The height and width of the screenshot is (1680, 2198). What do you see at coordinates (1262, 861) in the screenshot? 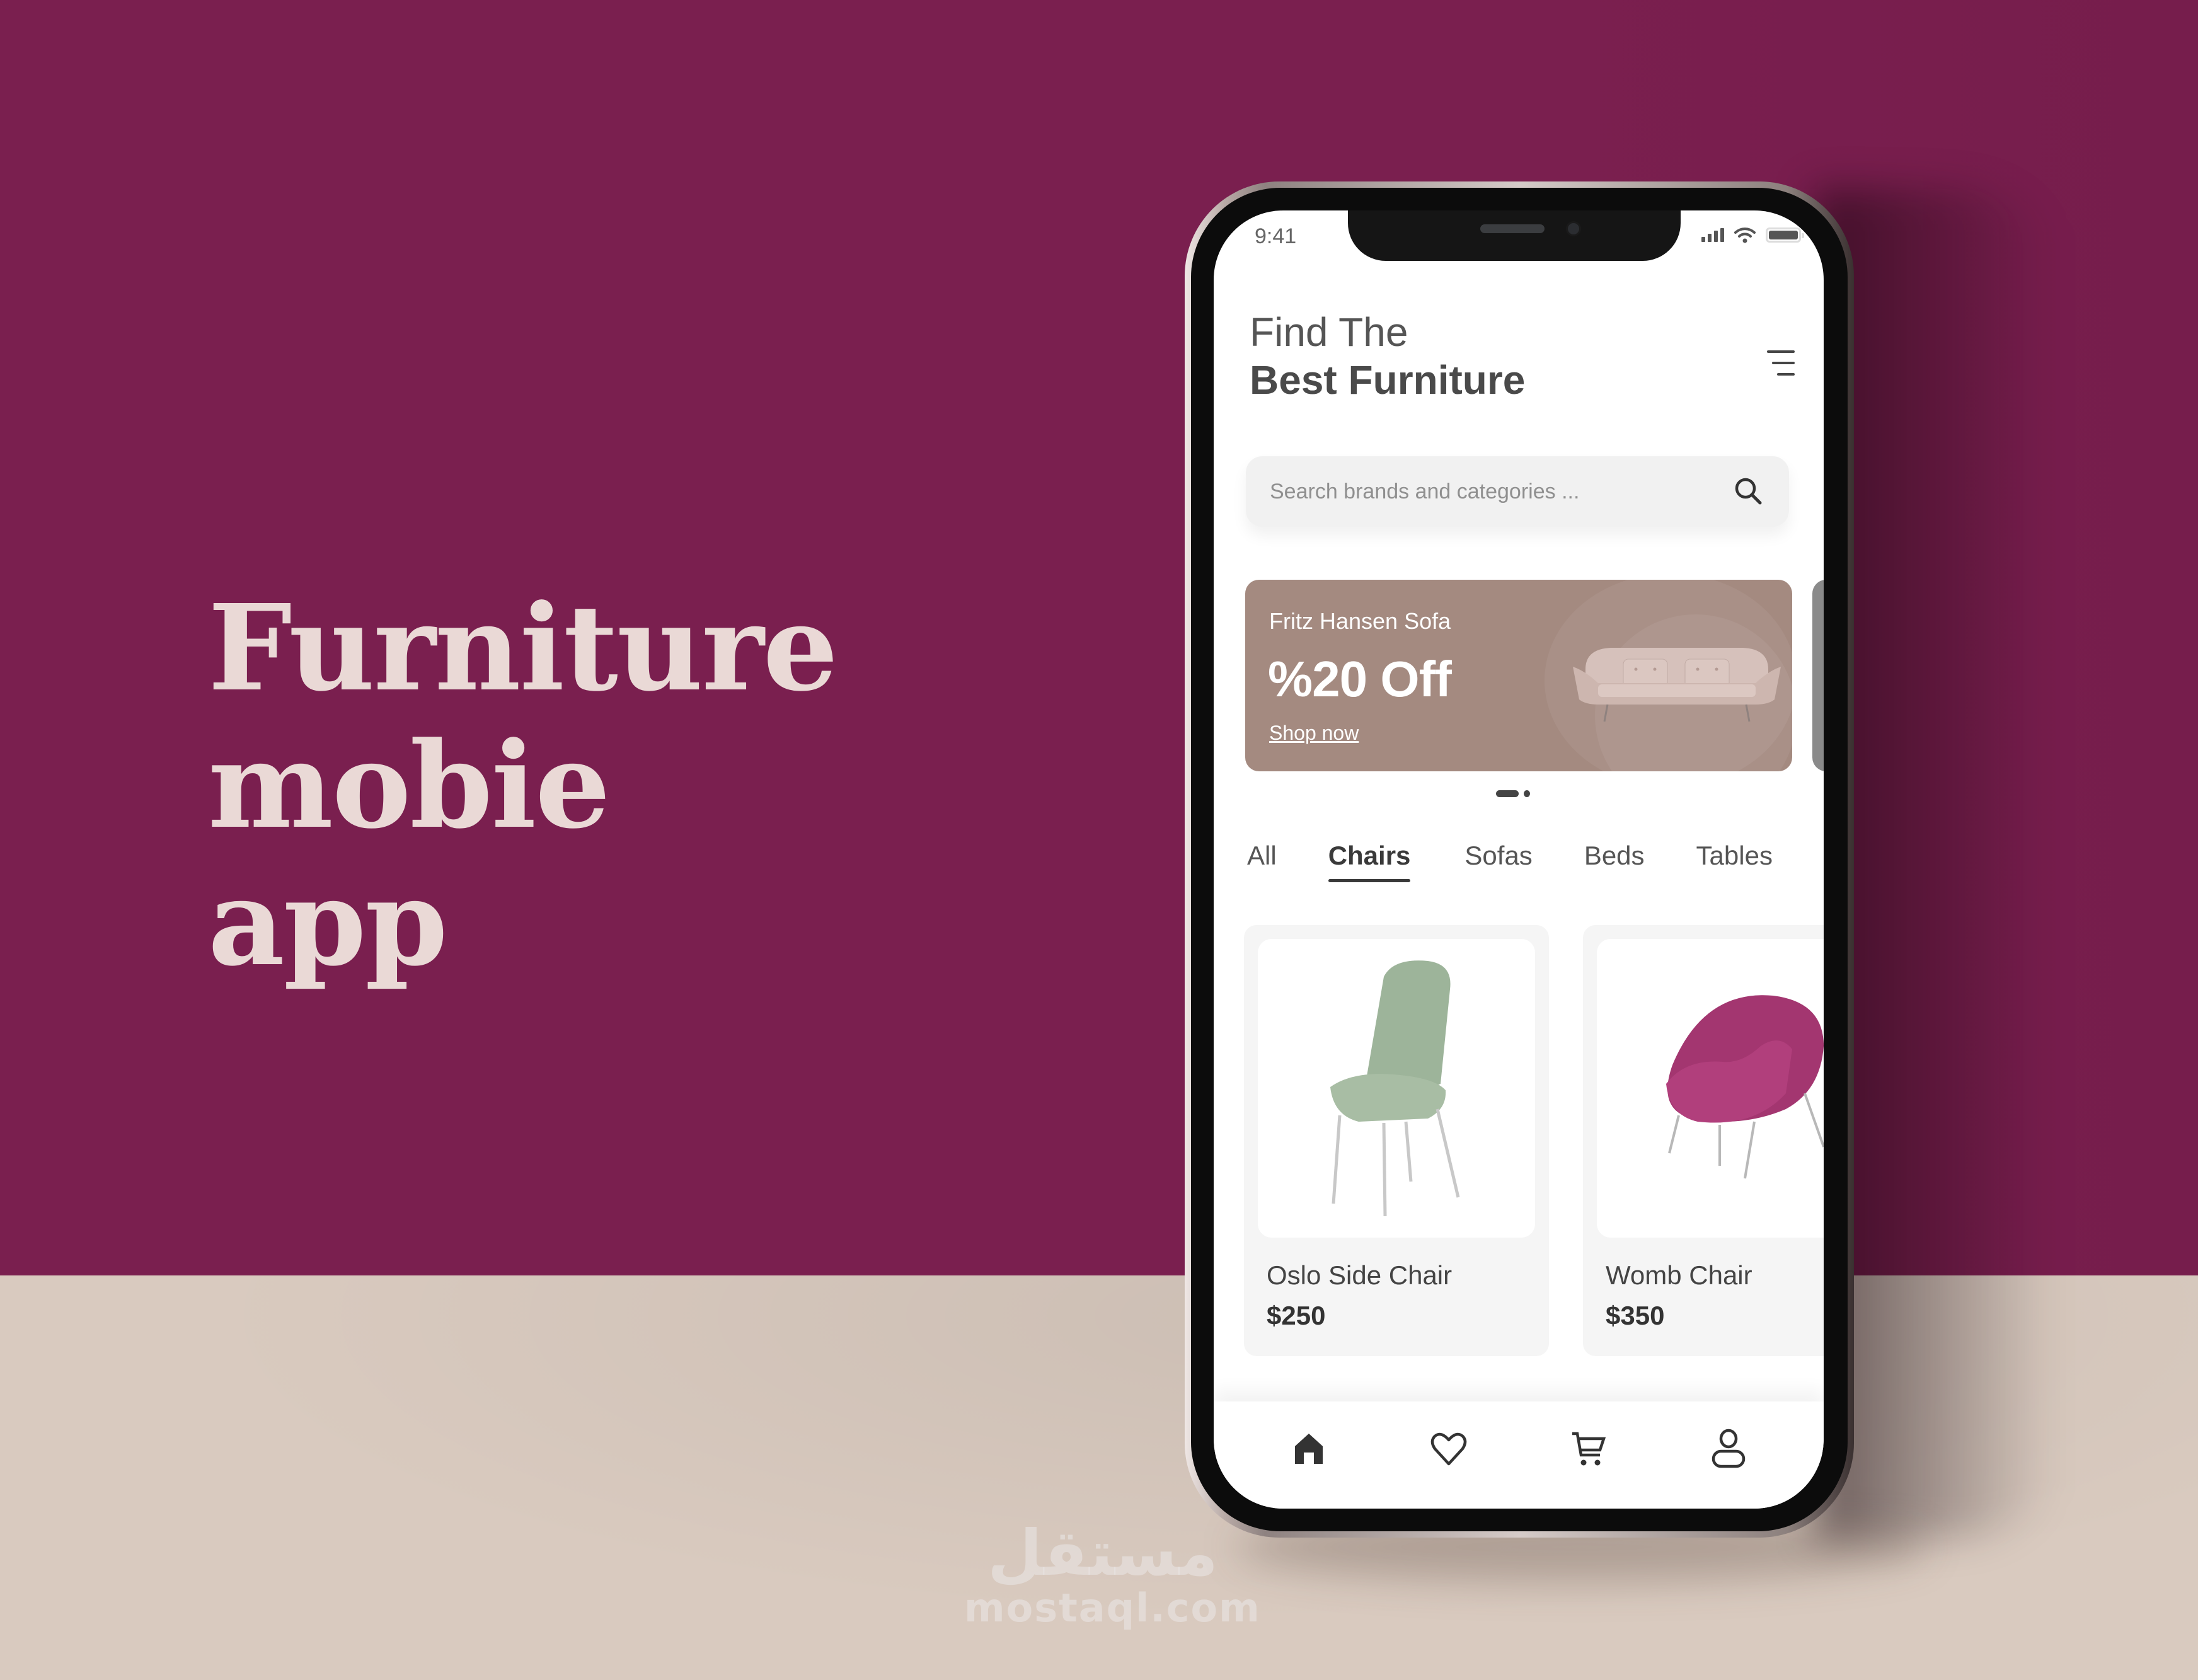
I see `tab-all: All` at bounding box center [1262, 861].